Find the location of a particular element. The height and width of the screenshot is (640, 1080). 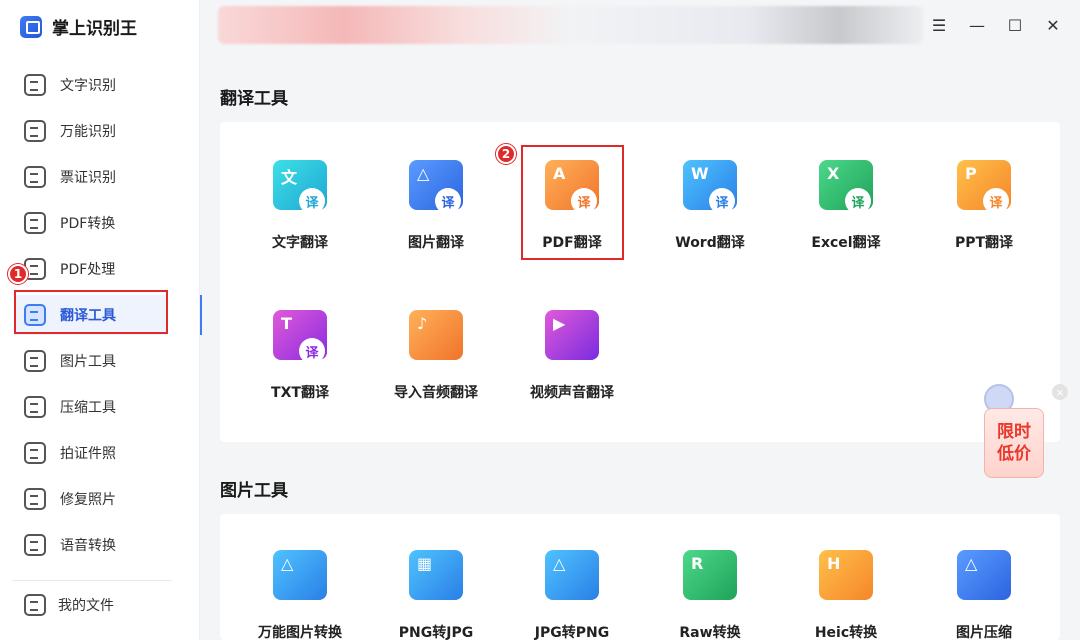

id-photo-icon is located at coordinates (35, 453).